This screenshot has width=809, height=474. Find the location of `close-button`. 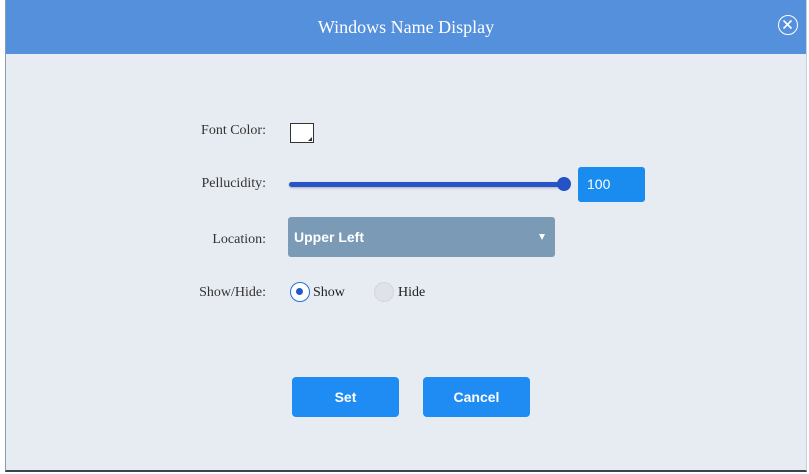

close-button is located at coordinates (788, 25).